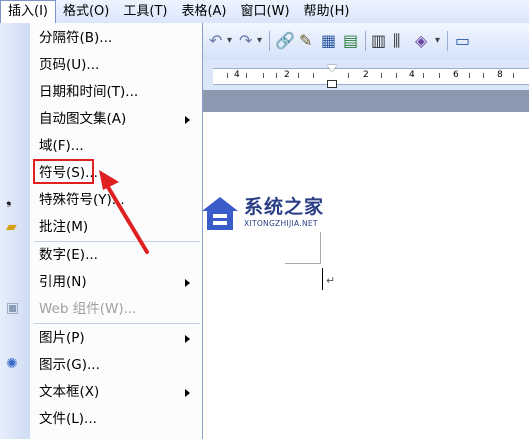  I want to click on menu-item-label: 文本框(X), so click(69, 392).